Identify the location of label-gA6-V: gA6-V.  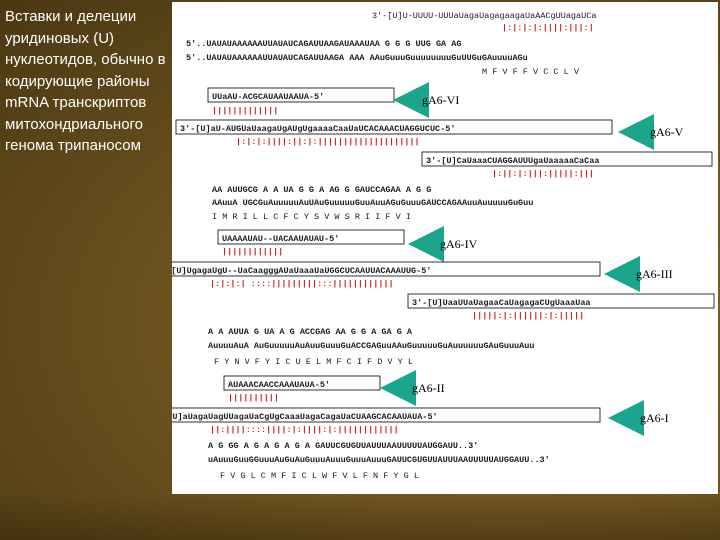
(667, 132).